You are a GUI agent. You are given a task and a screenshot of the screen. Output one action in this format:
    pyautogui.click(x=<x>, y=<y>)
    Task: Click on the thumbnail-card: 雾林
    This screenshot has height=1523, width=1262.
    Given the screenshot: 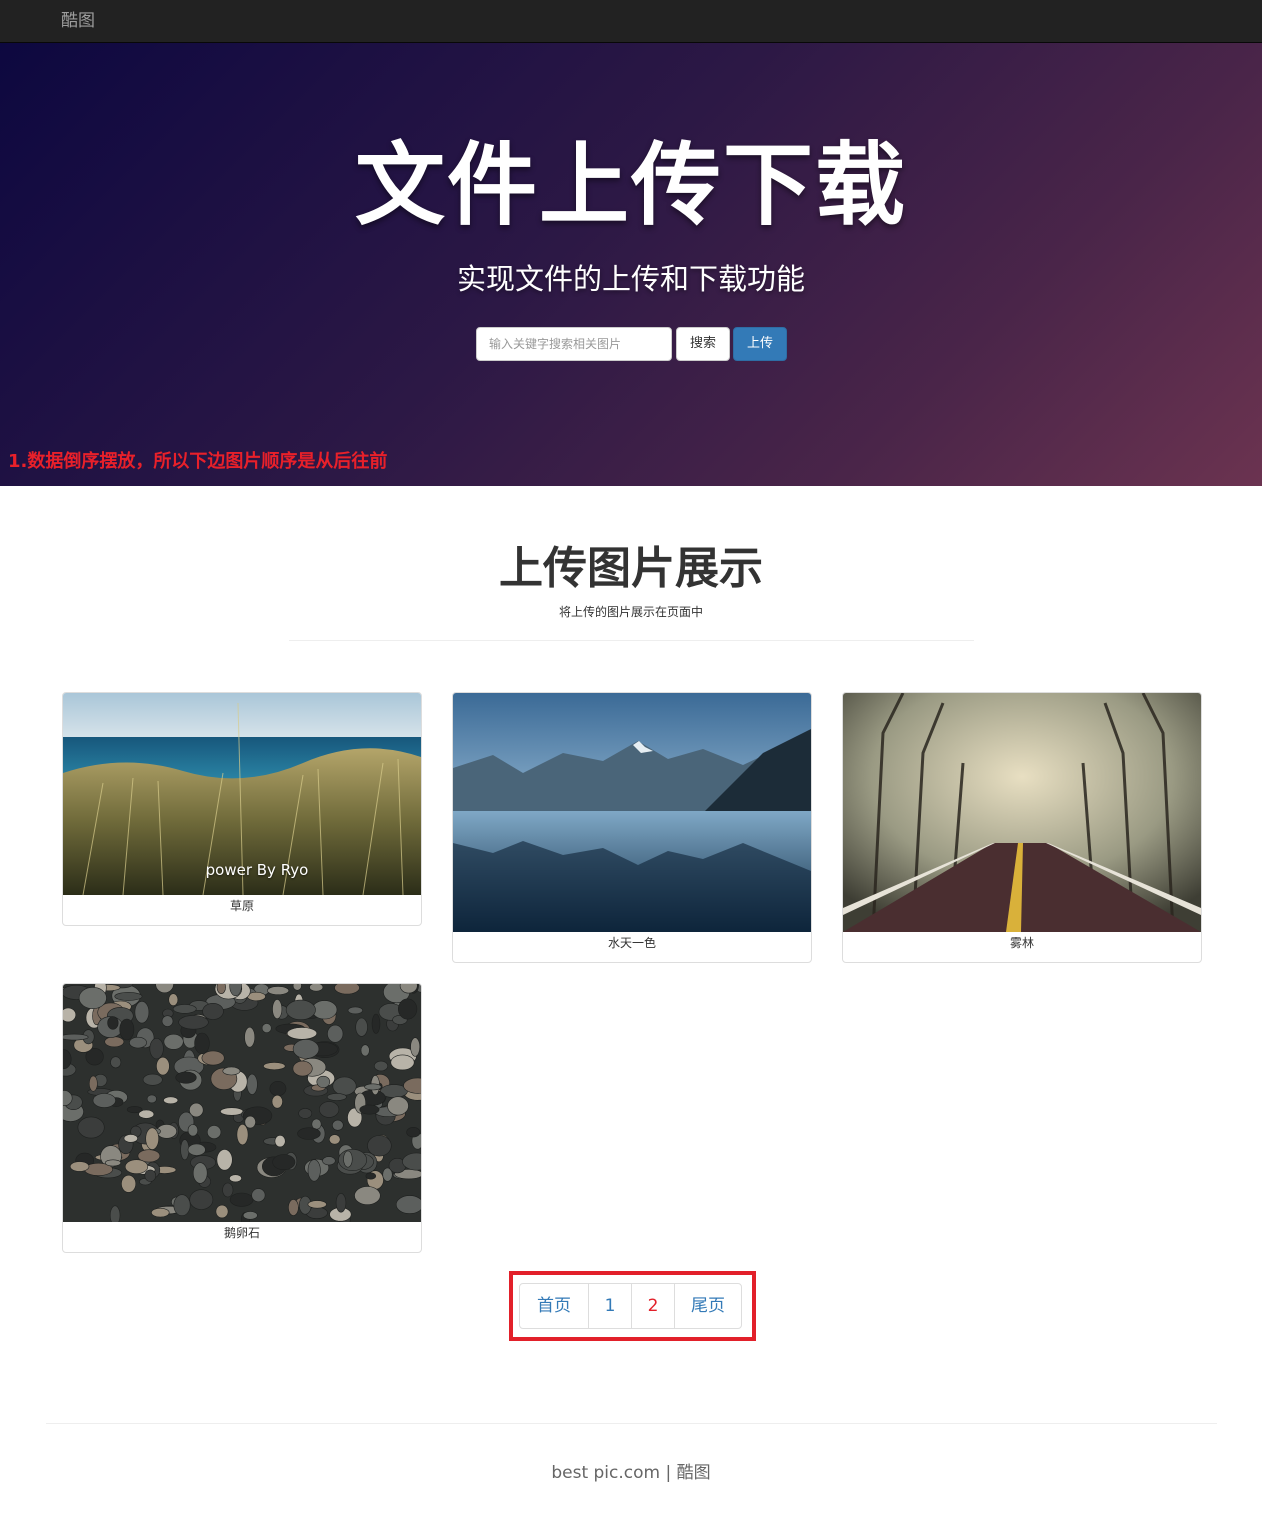 What is the action you would take?
    pyautogui.click(x=1022, y=827)
    